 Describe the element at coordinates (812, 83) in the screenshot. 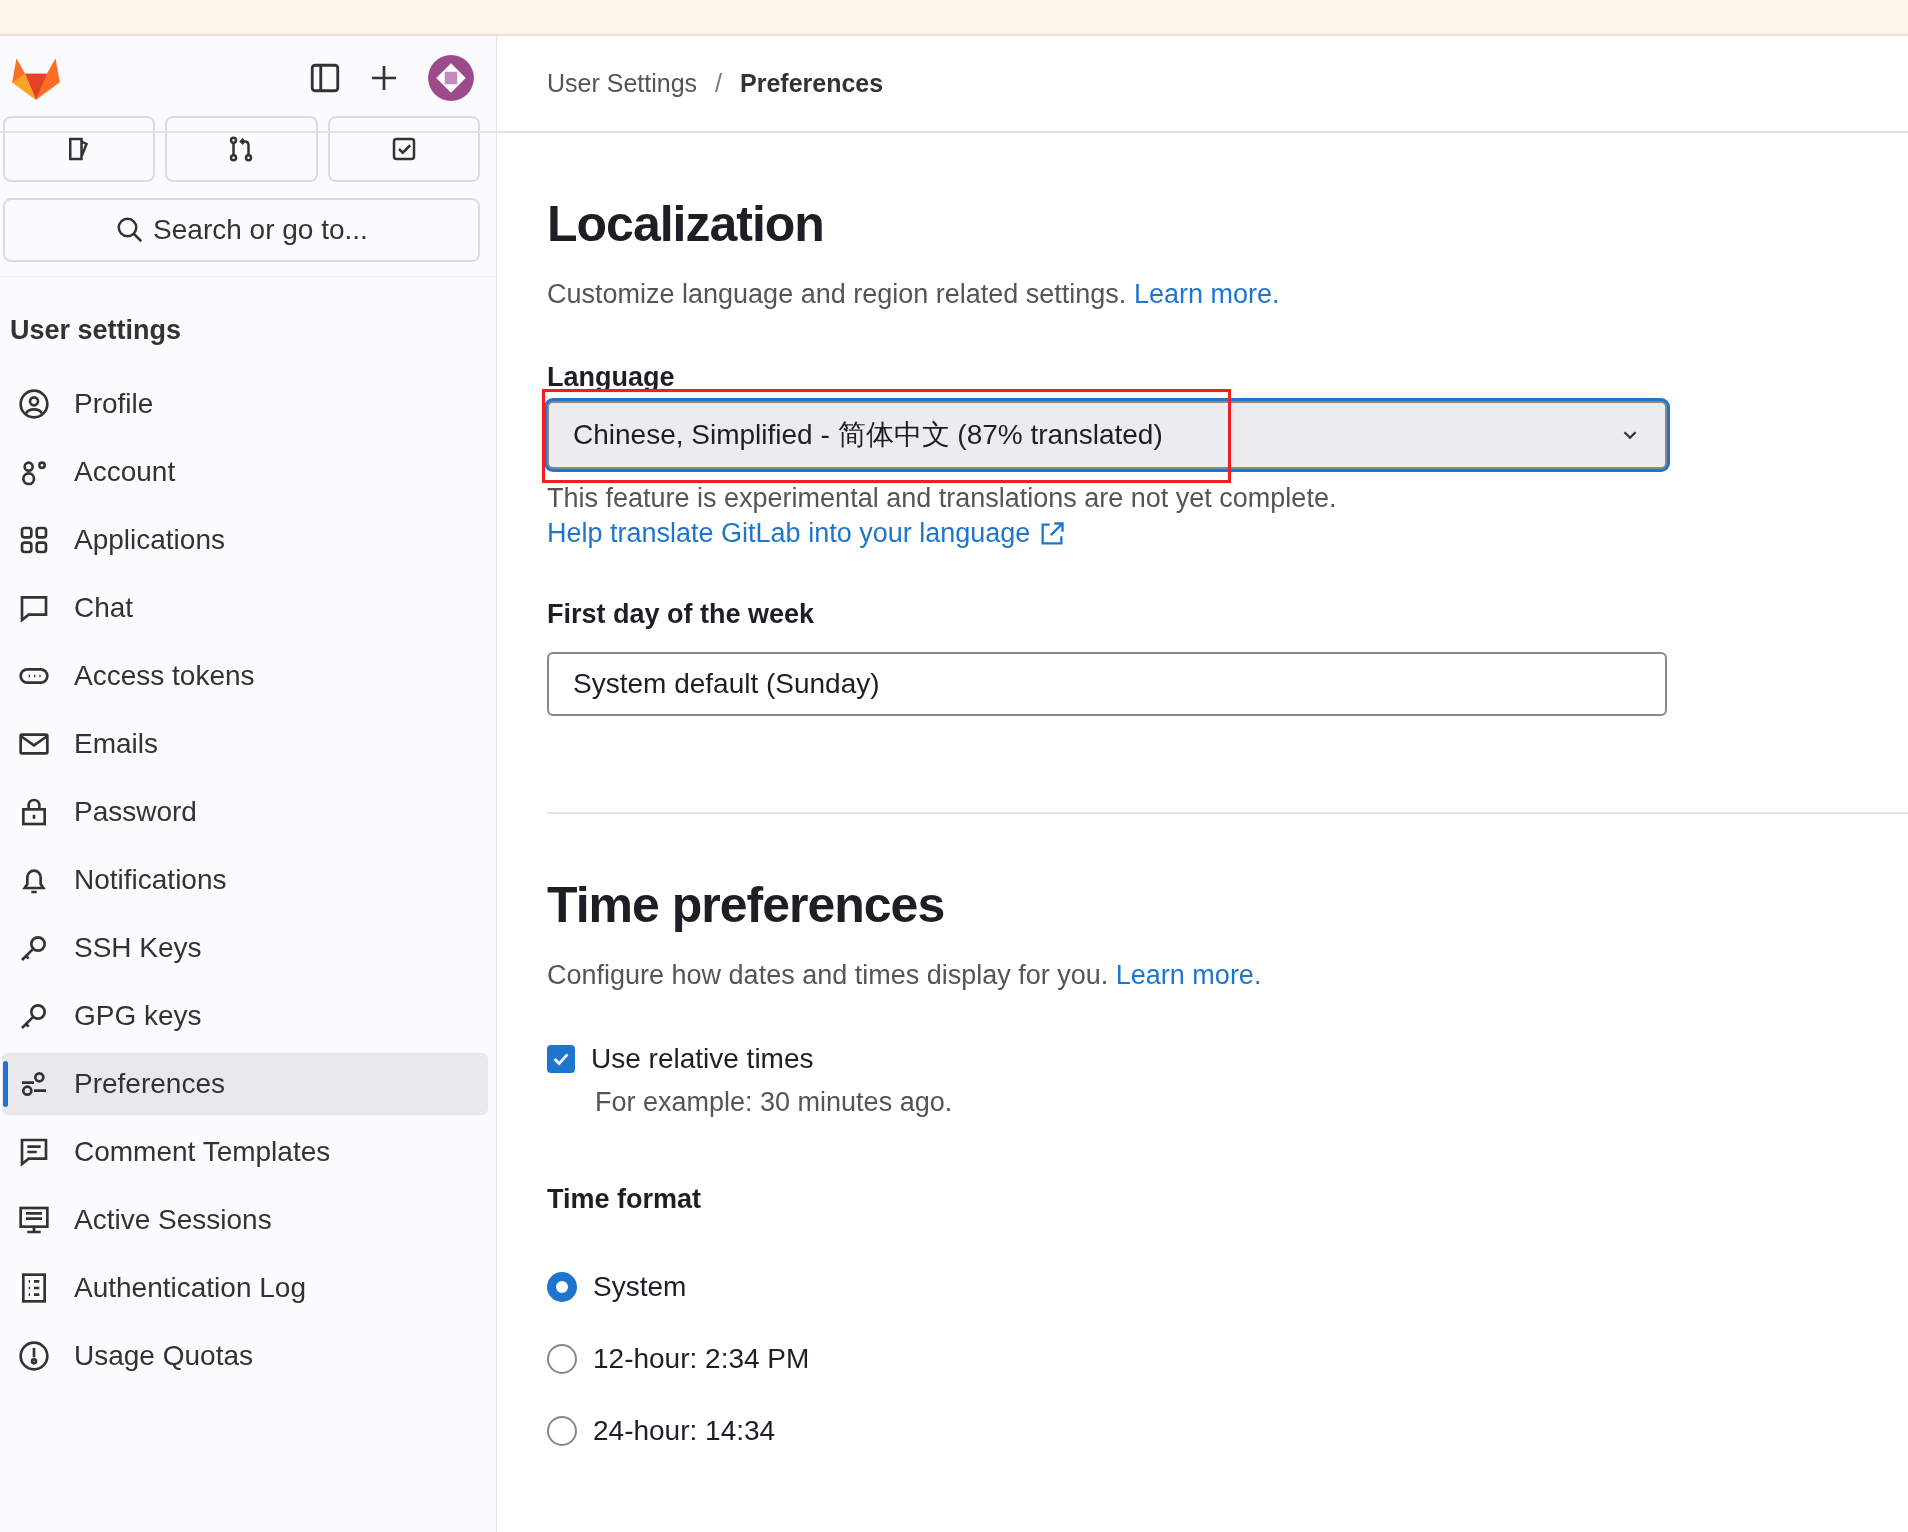

I see `breadcrumb-current: Preferences` at that location.